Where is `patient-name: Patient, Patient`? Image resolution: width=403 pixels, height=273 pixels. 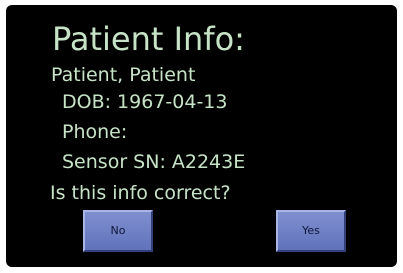
patient-name: Patient, Patient is located at coordinates (123, 75).